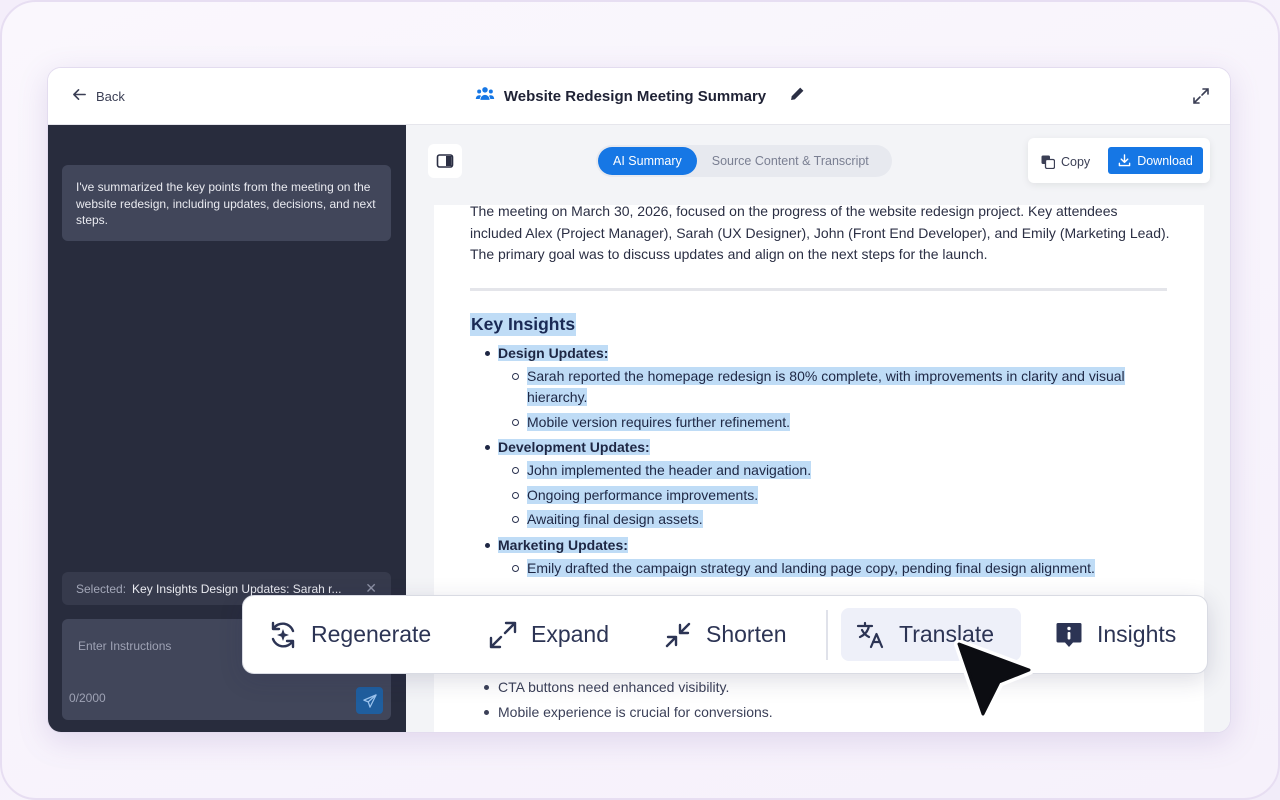 This screenshot has height=800, width=1280. Describe the element at coordinates (818, 289) in the screenshot. I see `section-divider` at that location.